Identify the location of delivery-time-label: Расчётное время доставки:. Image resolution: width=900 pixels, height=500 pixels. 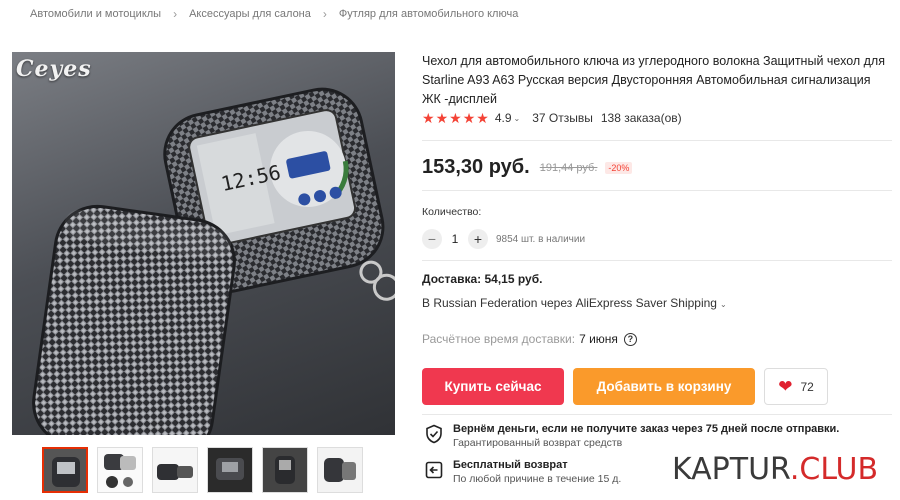
(499, 339).